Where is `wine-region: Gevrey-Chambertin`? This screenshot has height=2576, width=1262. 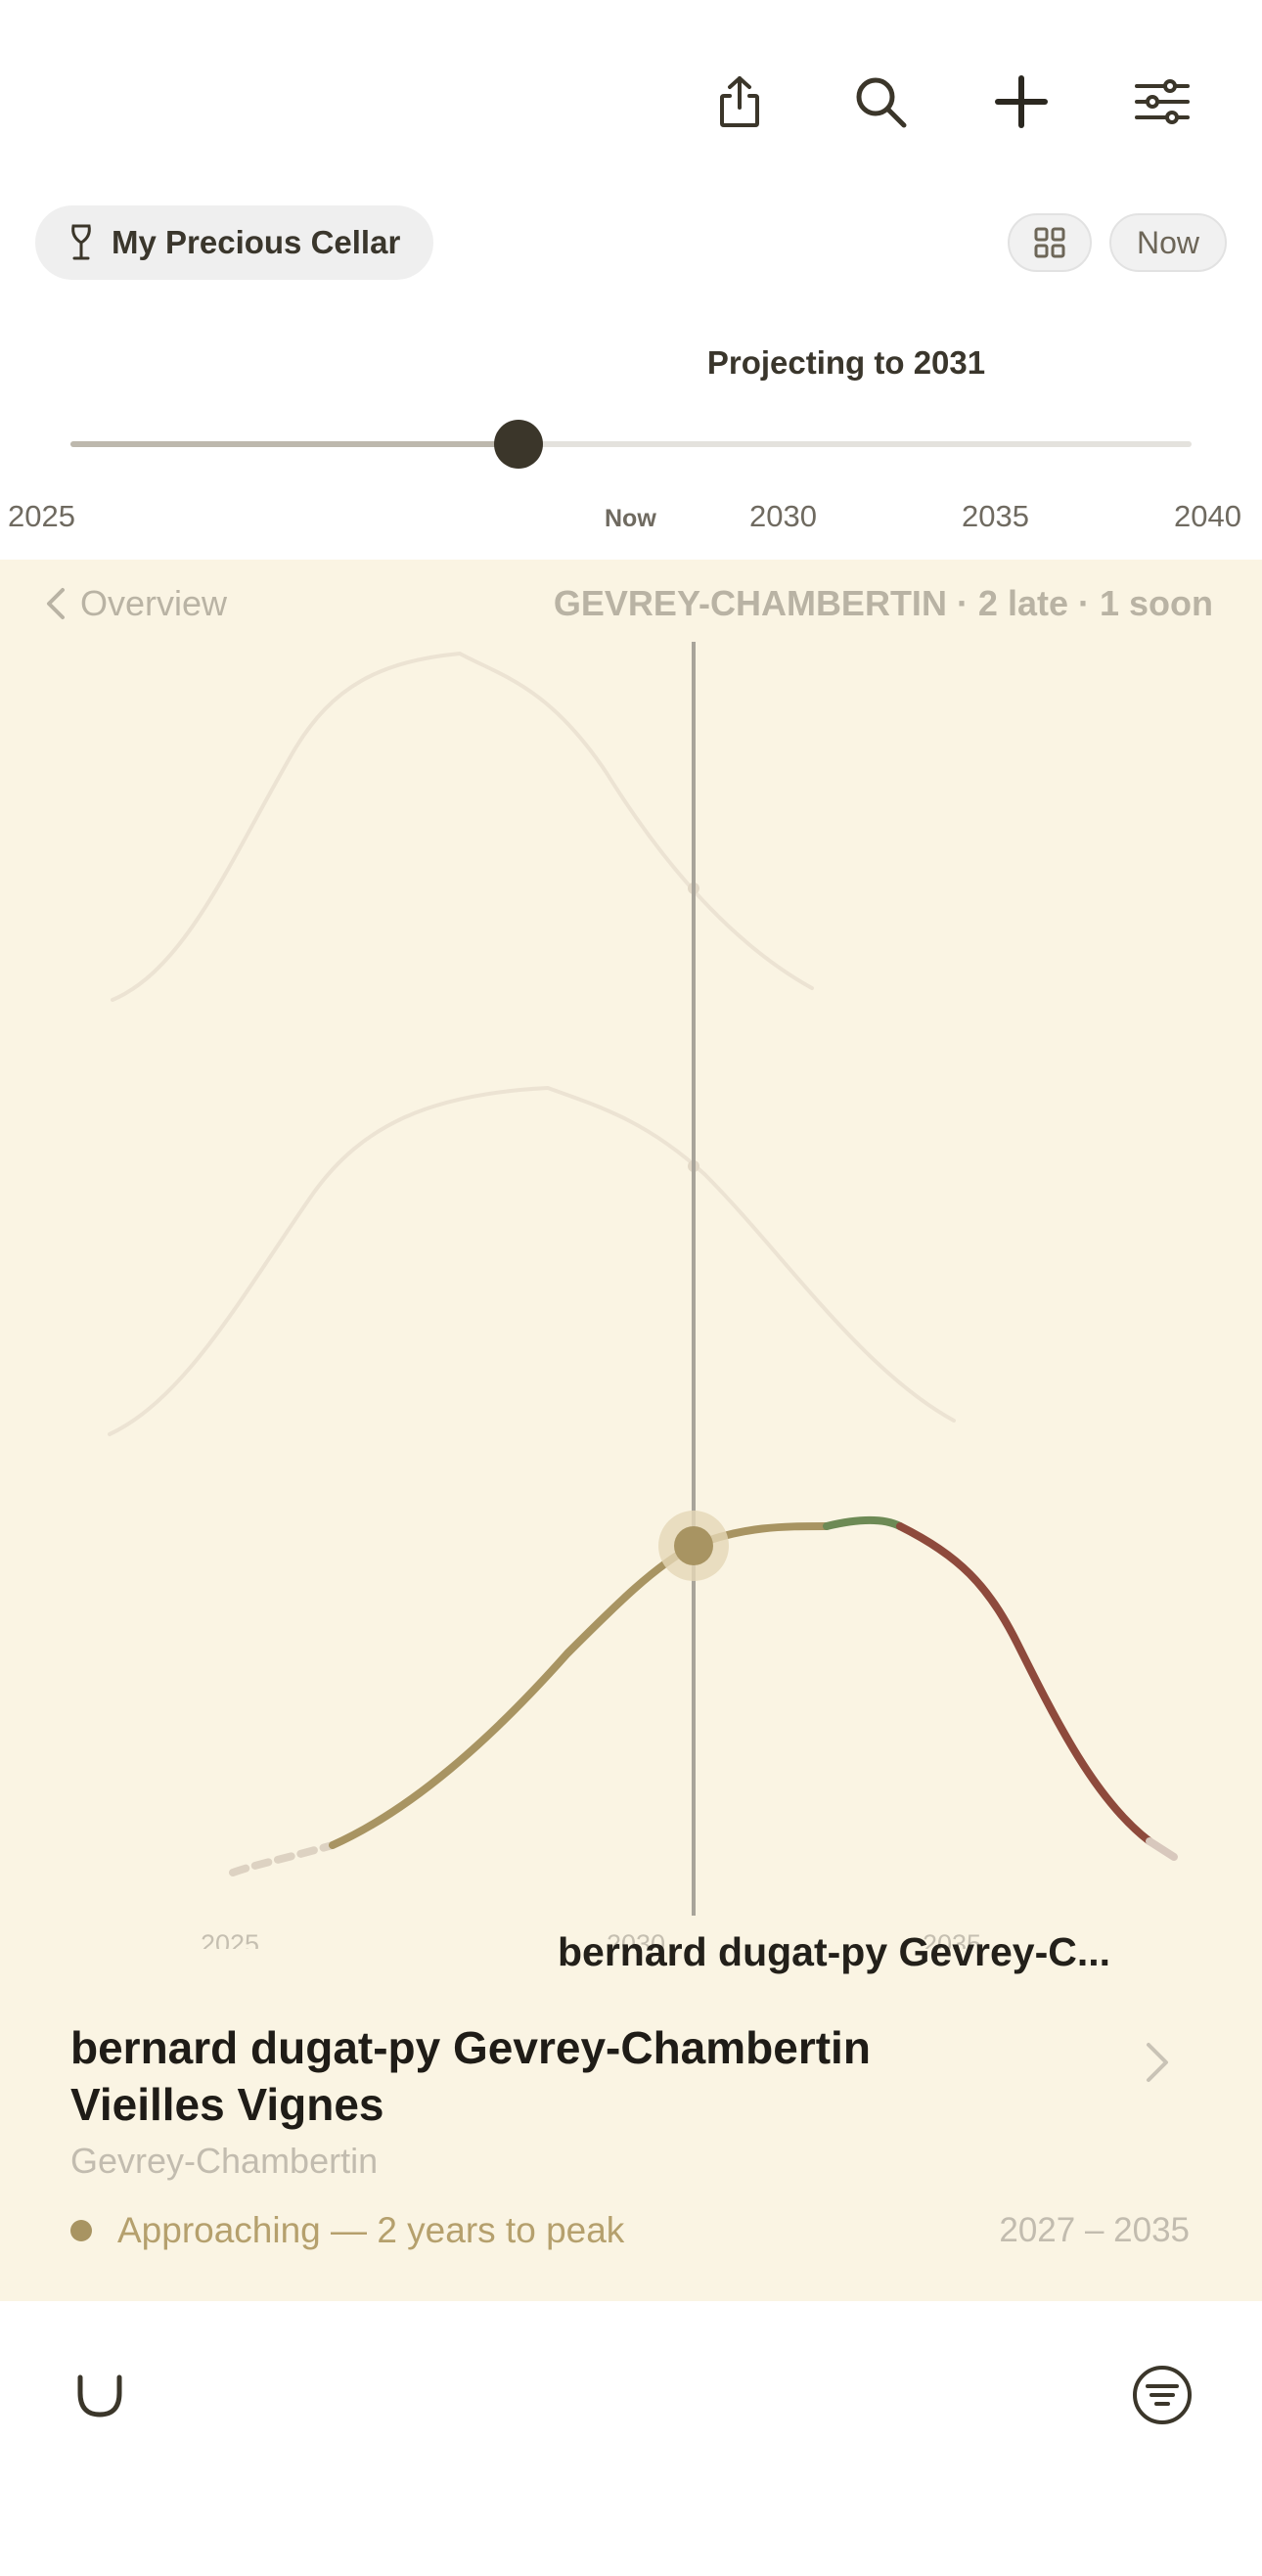
wine-region: Gevrey-Chambertin is located at coordinates (224, 2161).